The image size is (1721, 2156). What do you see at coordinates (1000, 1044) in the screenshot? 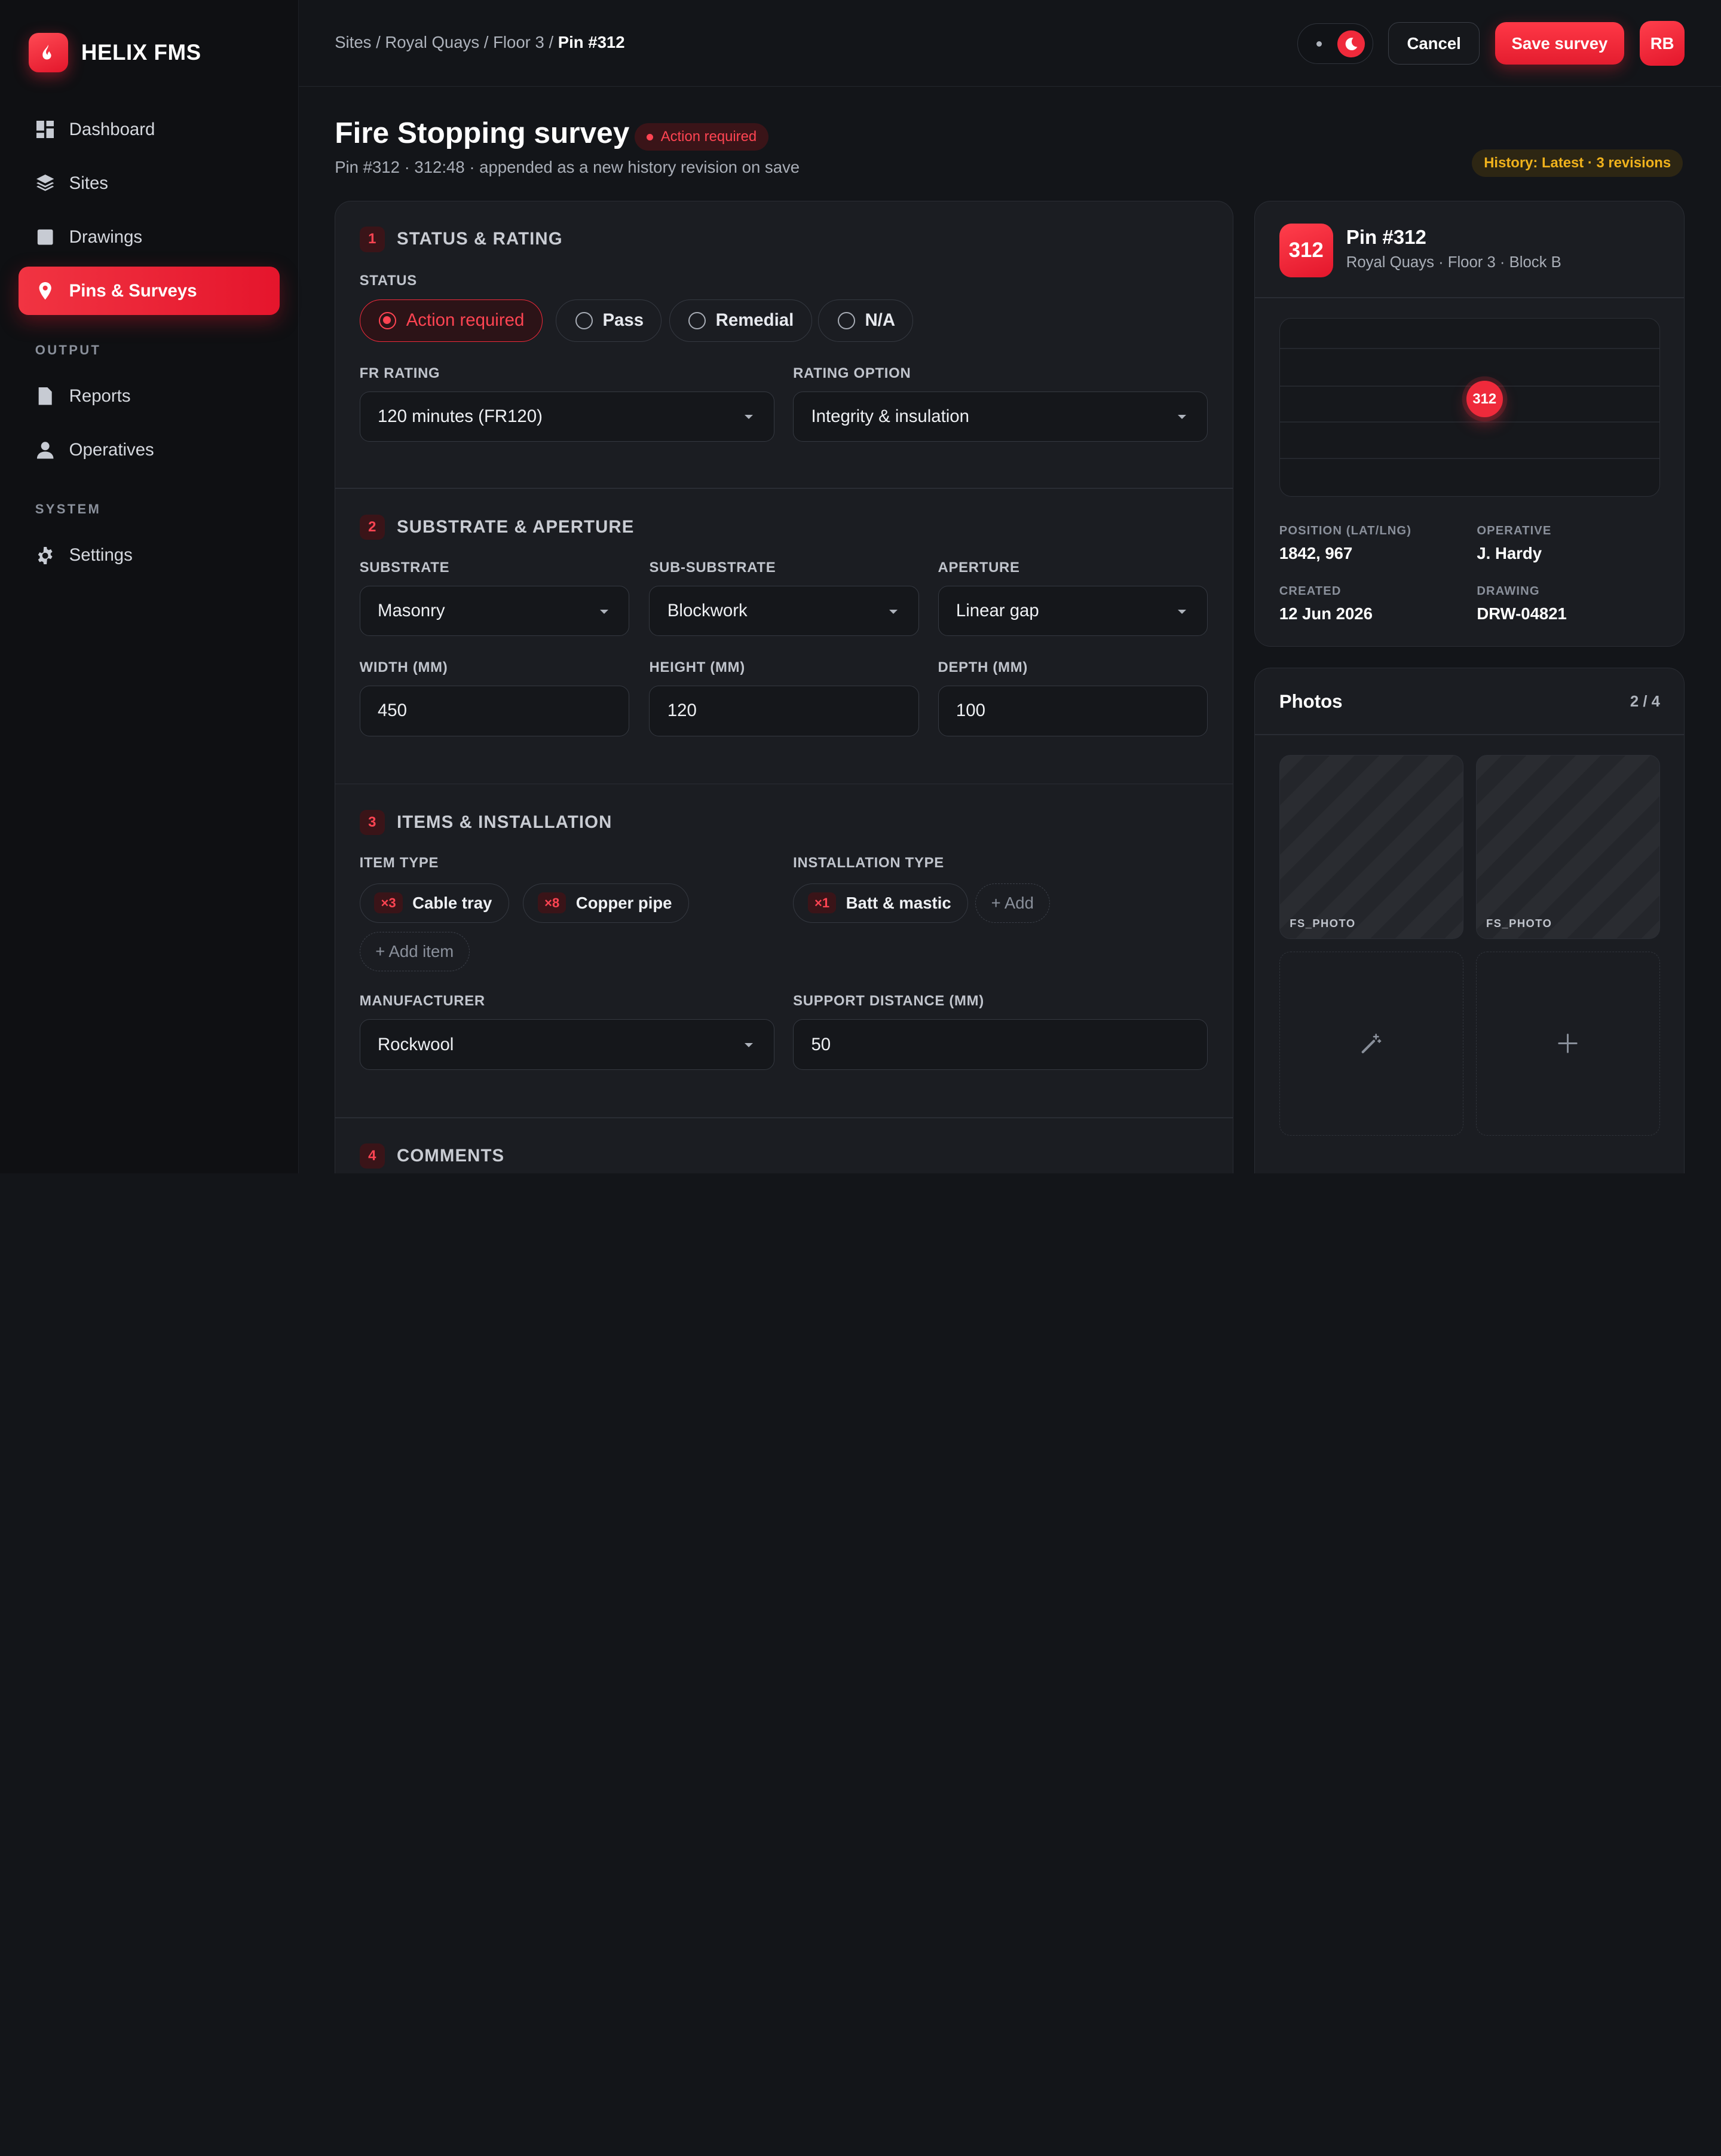
I see `support-distance-input: 50` at bounding box center [1000, 1044].